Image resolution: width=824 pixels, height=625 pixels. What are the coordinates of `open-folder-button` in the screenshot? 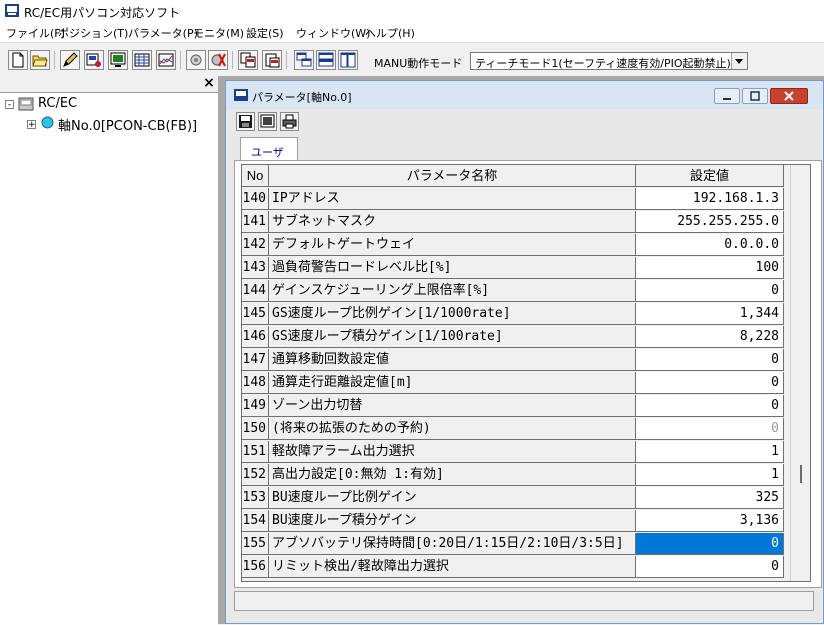 It's located at (40, 60).